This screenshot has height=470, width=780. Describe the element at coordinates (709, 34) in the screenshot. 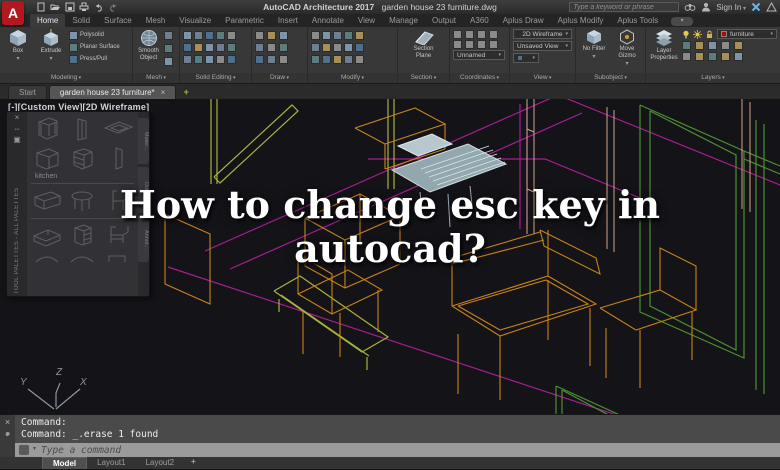

I see `layer-lock-icon` at that location.